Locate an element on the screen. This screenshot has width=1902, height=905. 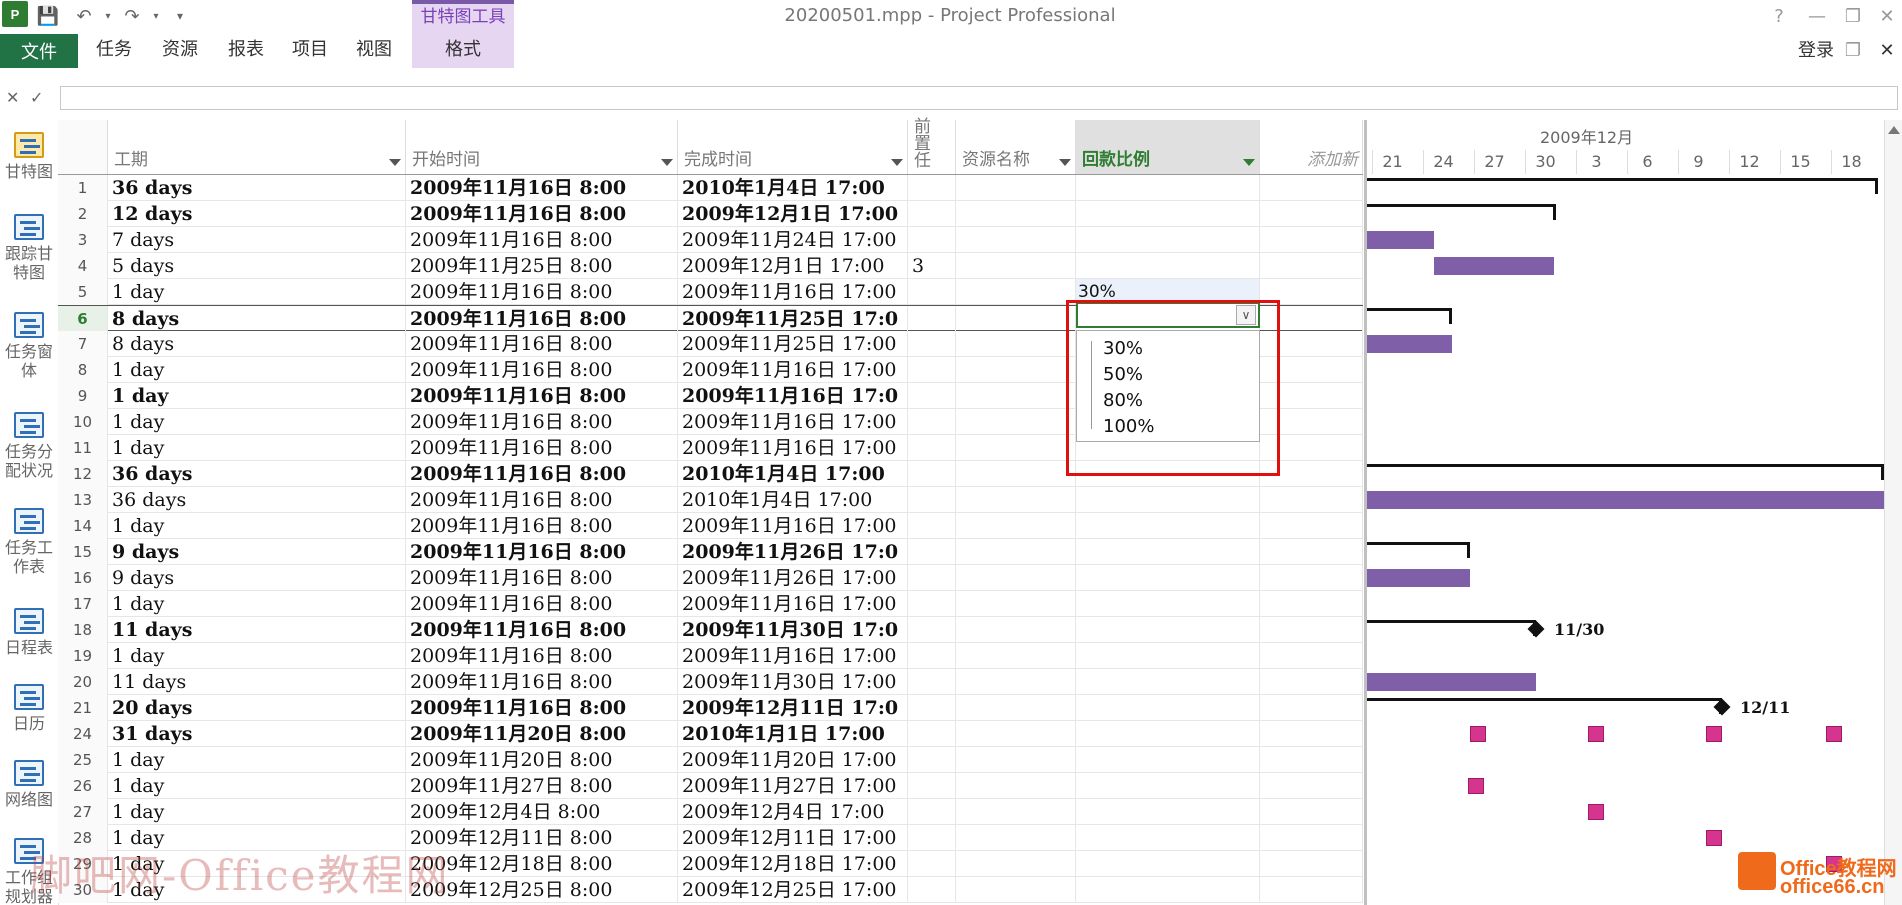
finish-cell: 2009年11月20日 17:00 is located at coordinates (793, 760).